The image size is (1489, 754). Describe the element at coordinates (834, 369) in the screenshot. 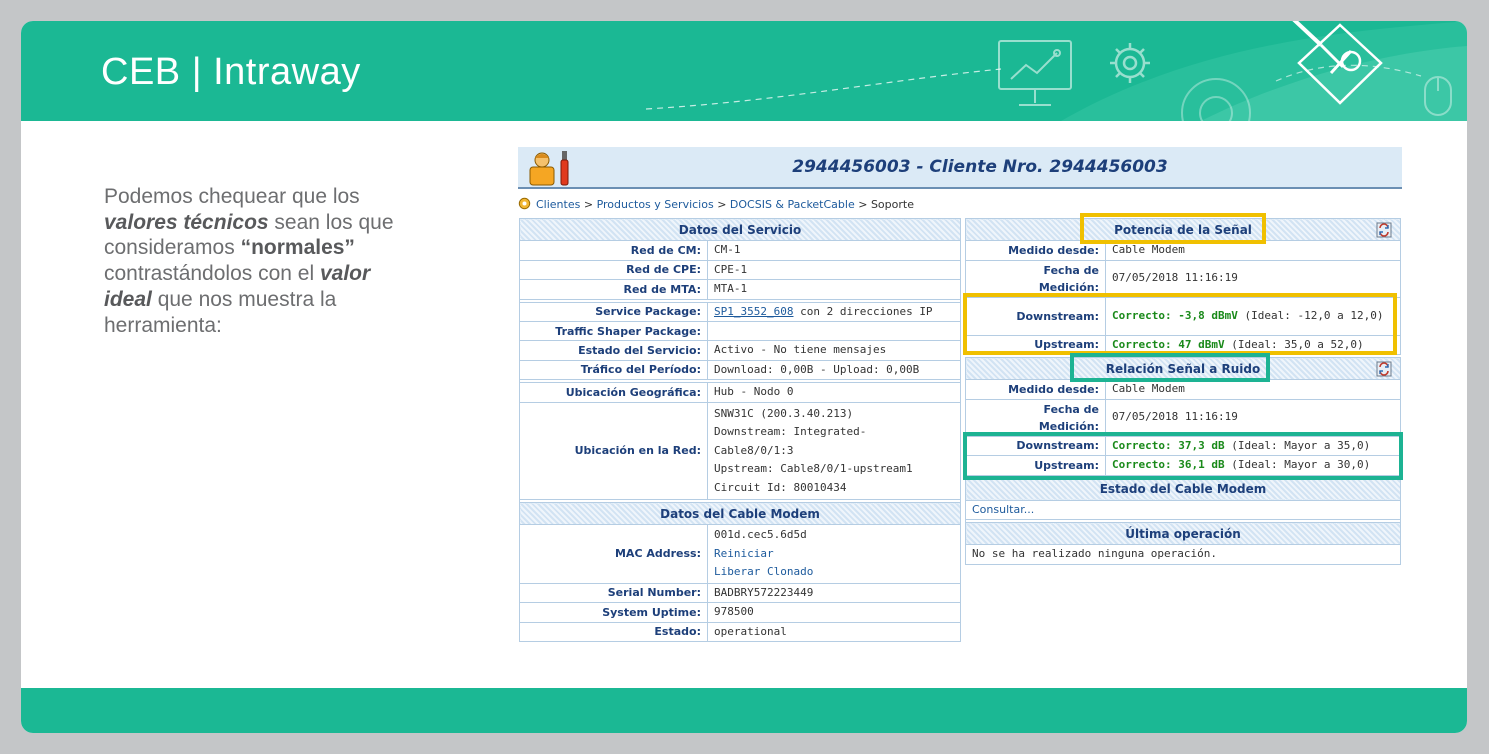

I see `trafico-value: Download: 0,00B - Upload: 0,00B` at that location.